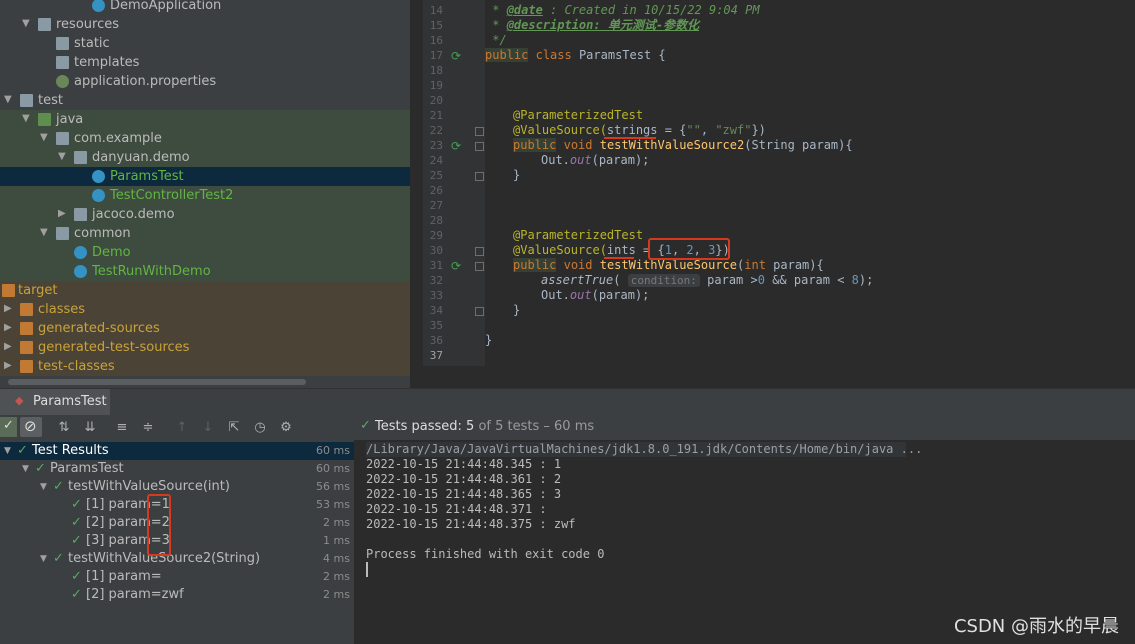 The image size is (1135, 644). I want to click on folder-icon, so click(44, 24).